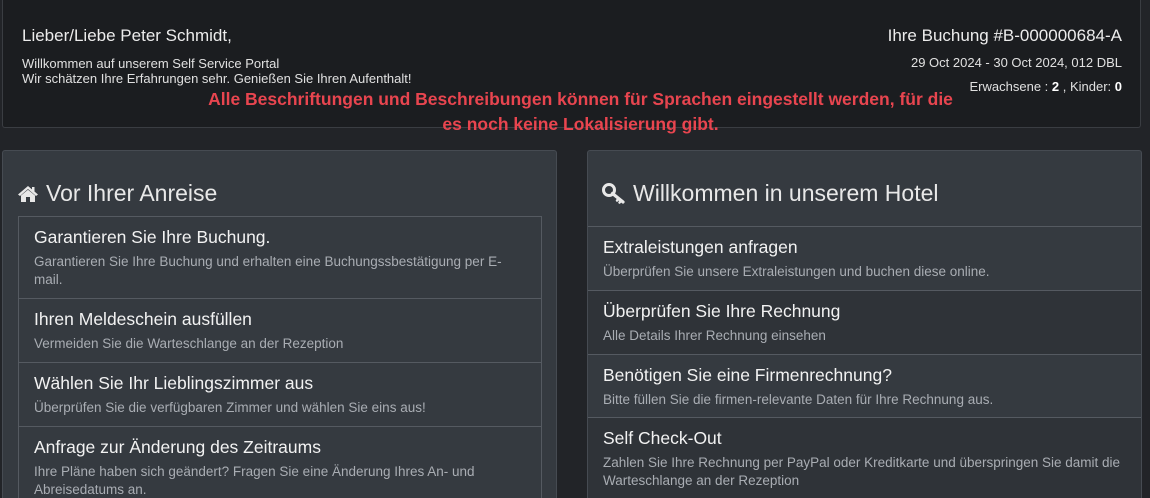 The image size is (1150, 498). What do you see at coordinates (28, 193) in the screenshot?
I see `home-icon` at bounding box center [28, 193].